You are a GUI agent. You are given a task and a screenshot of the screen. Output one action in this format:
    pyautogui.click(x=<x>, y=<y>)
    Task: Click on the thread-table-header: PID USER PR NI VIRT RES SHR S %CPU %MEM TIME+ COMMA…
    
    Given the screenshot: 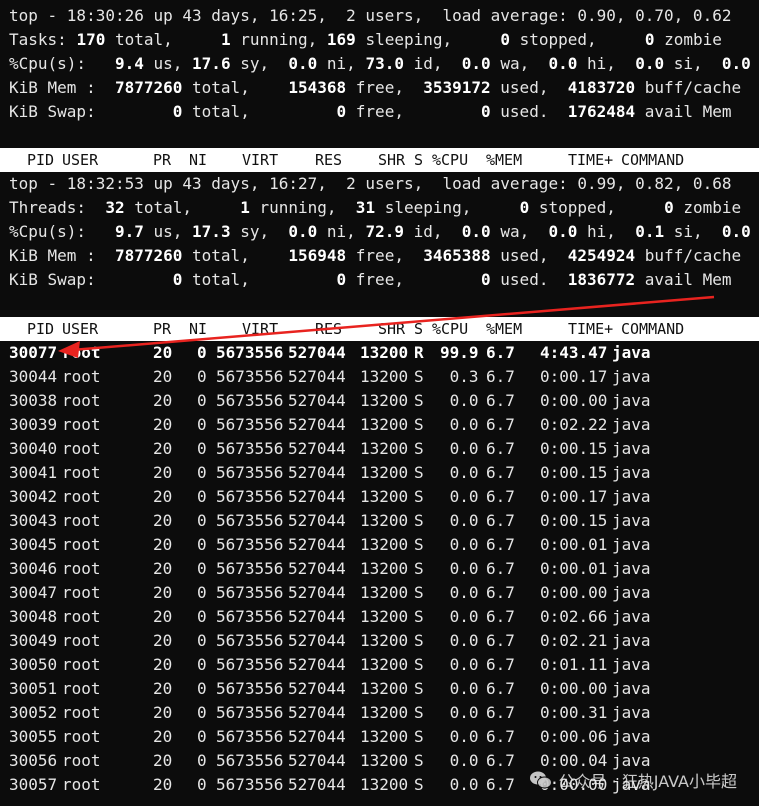 What is the action you would take?
    pyautogui.click(x=379, y=329)
    